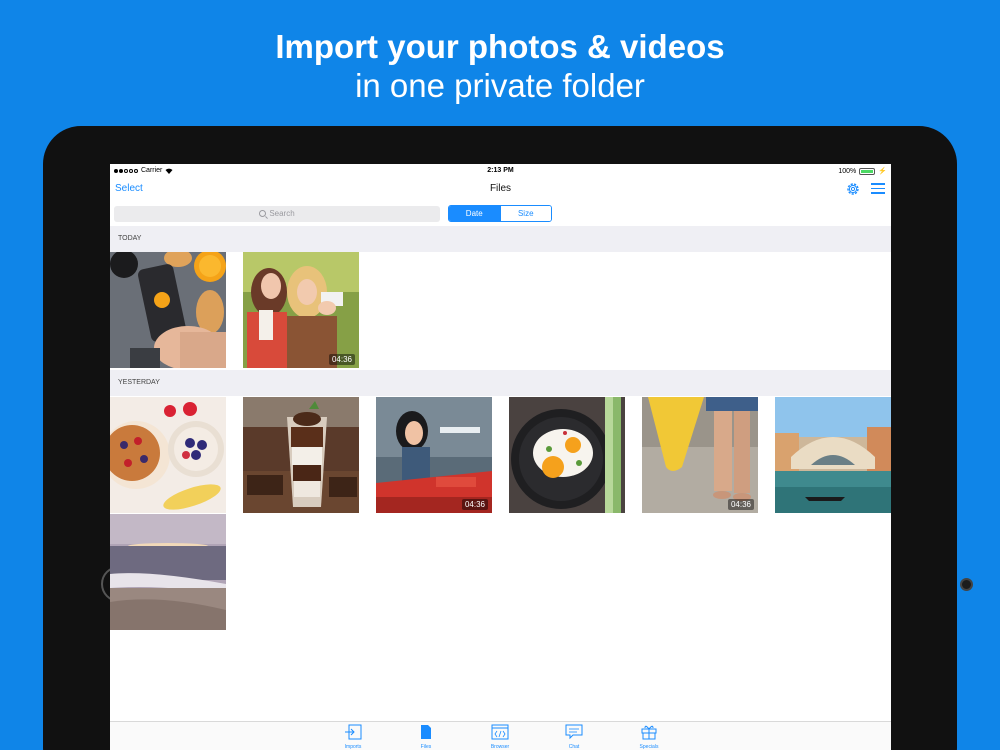 The image size is (1000, 750). What do you see at coordinates (500, 747) in the screenshot?
I see `tab-label: Browser` at bounding box center [500, 747].